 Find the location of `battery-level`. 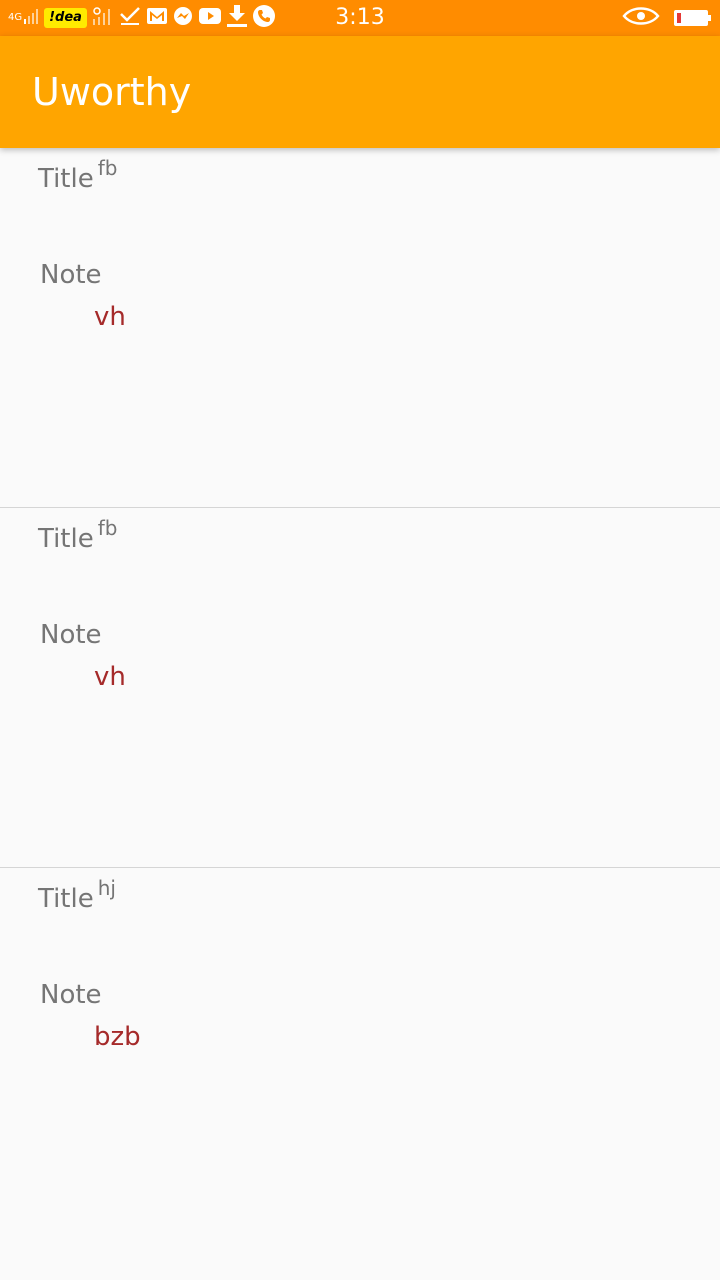

battery-level is located at coordinates (679, 18).